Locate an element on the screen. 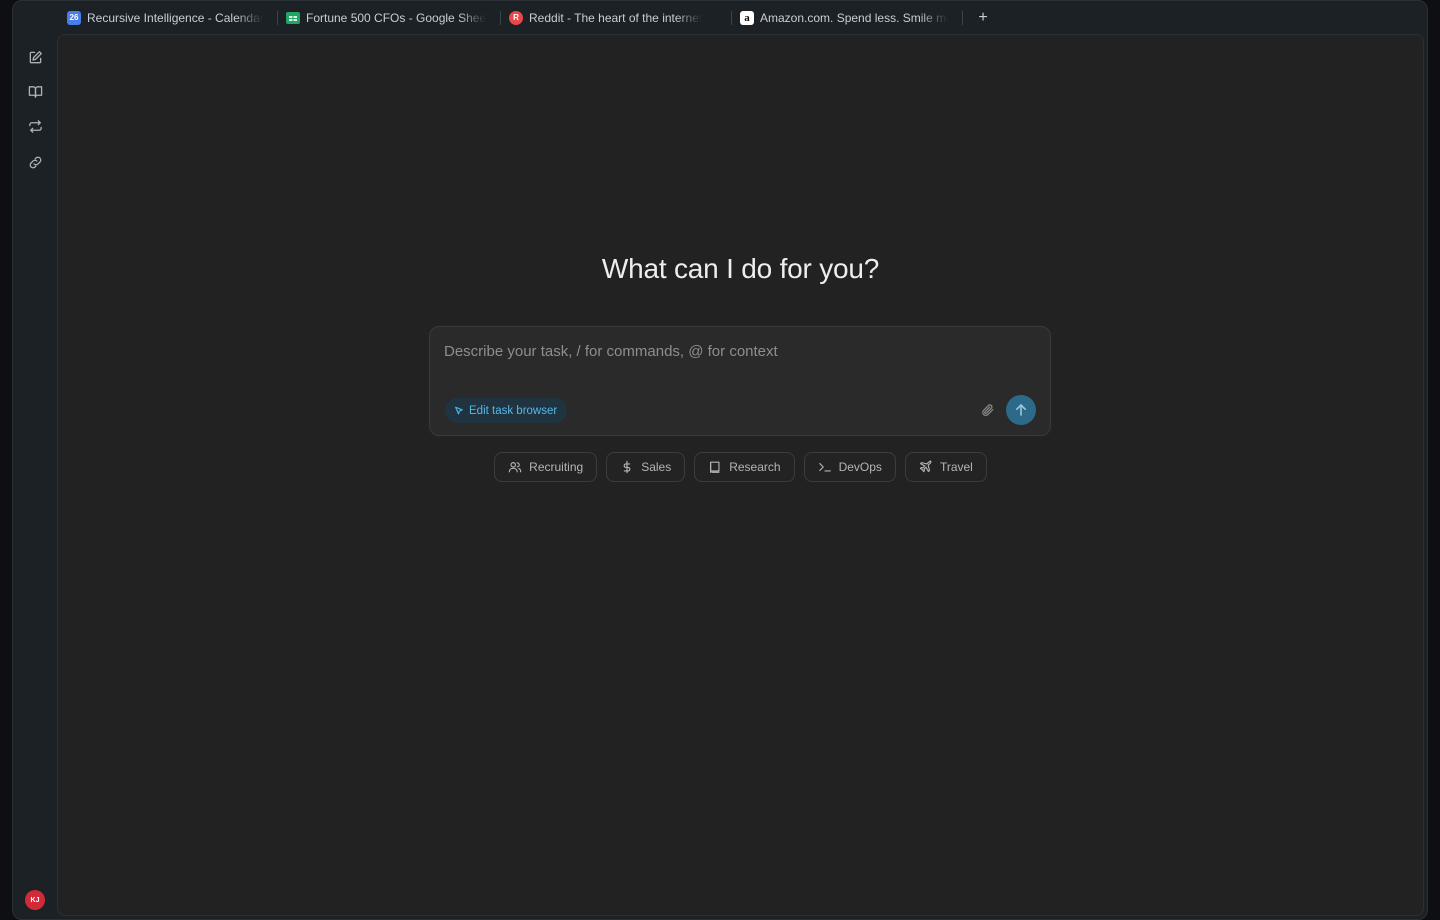 The width and height of the screenshot is (1440, 920). new-tab-button: + is located at coordinates (983, 17).